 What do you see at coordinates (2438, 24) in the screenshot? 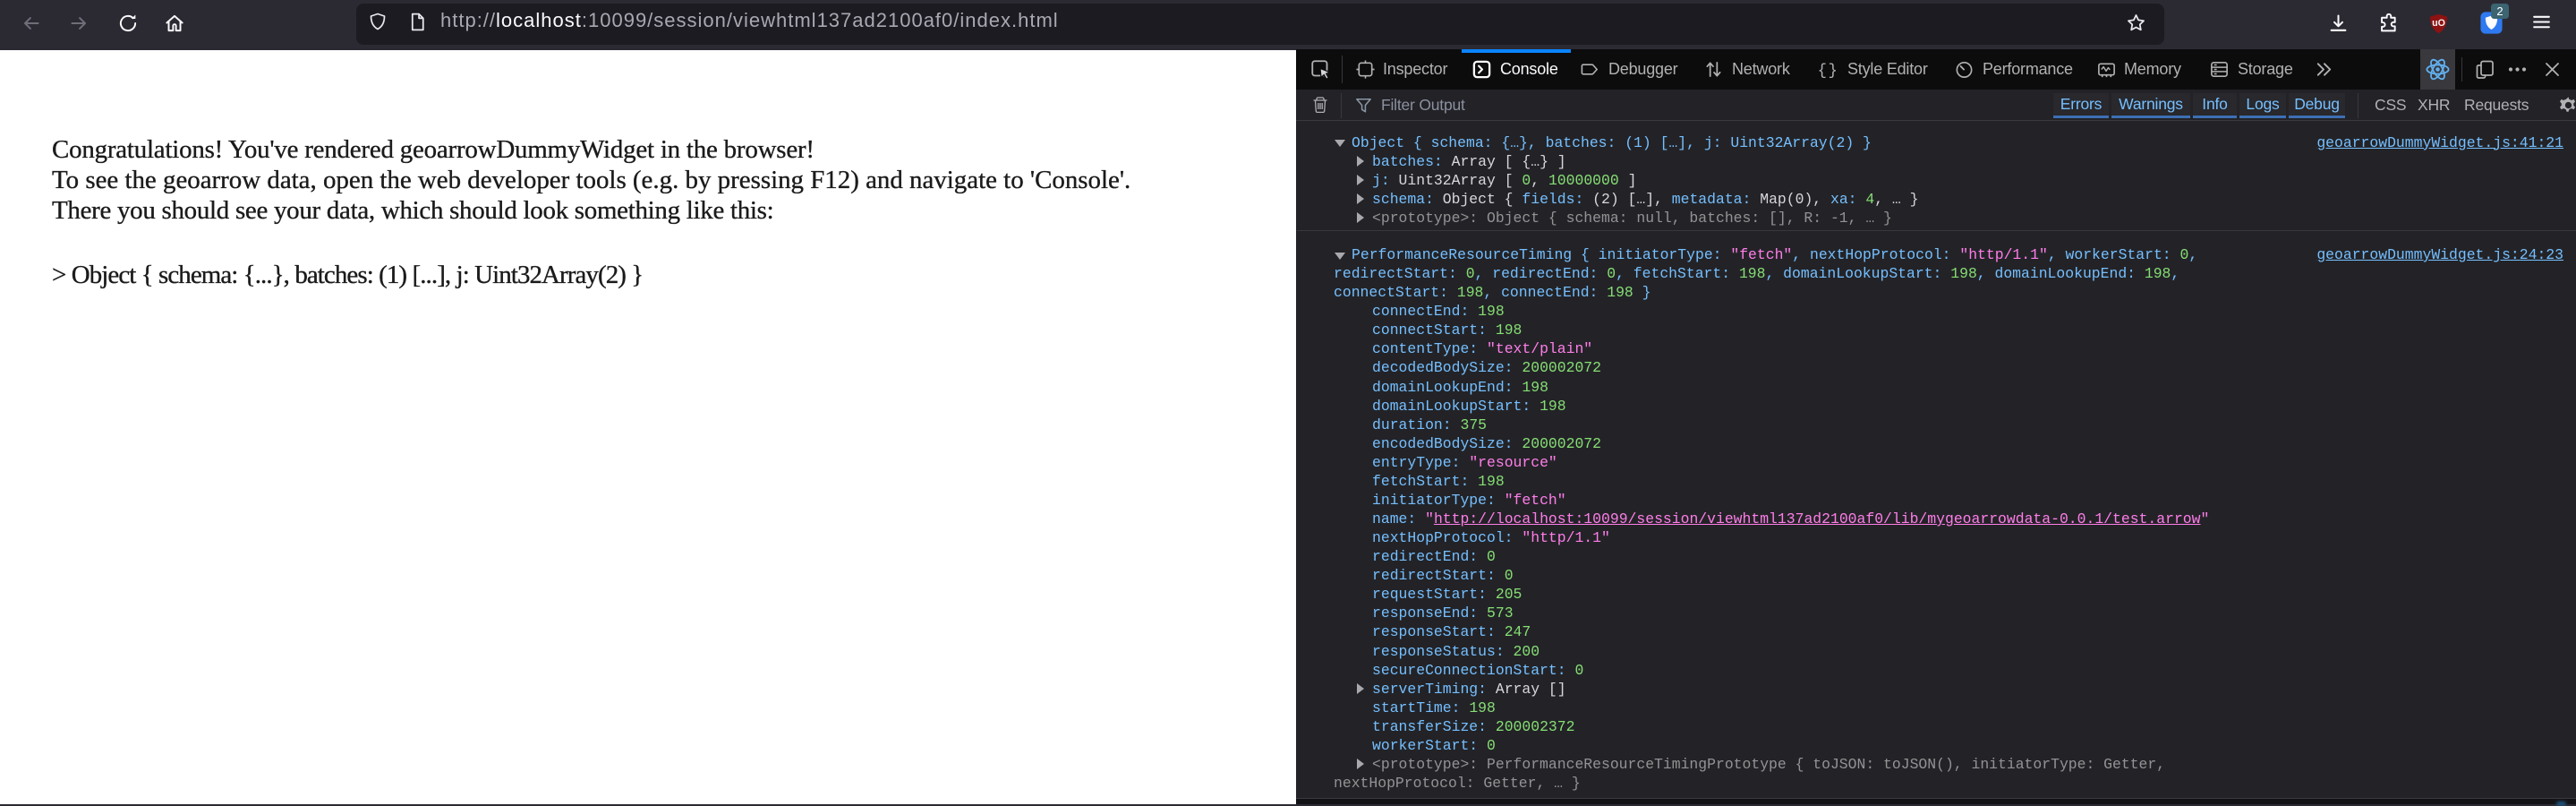
I see `svg-text: uO` at bounding box center [2438, 24].